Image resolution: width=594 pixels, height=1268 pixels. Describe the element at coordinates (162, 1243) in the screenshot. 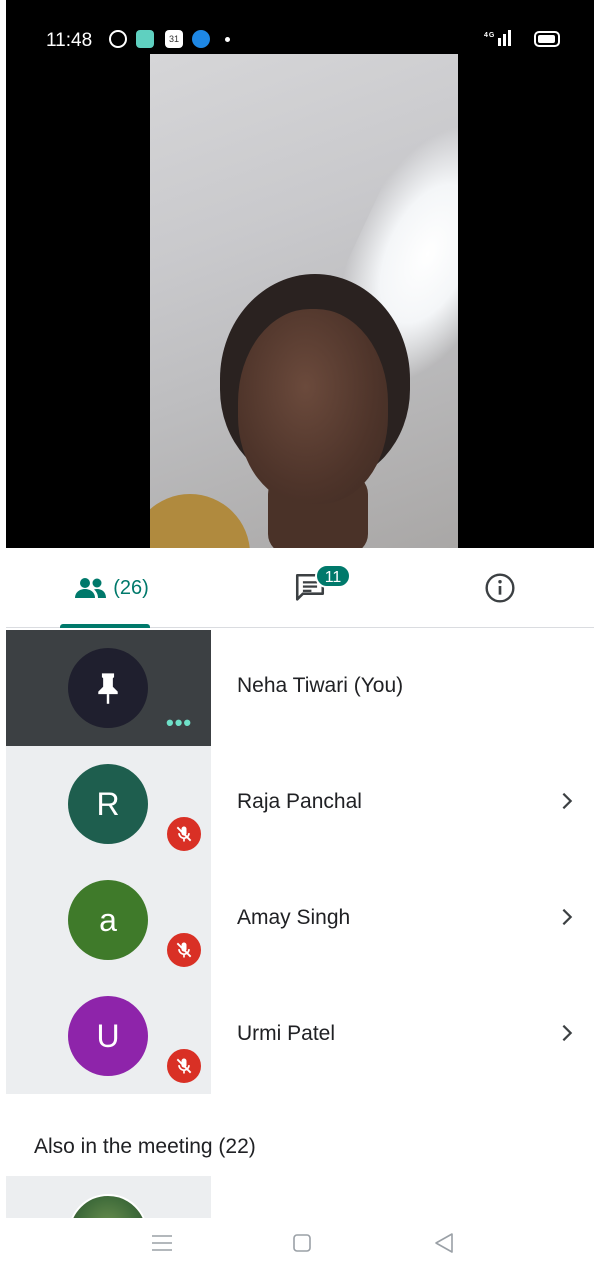

I see `recents-icon` at that location.